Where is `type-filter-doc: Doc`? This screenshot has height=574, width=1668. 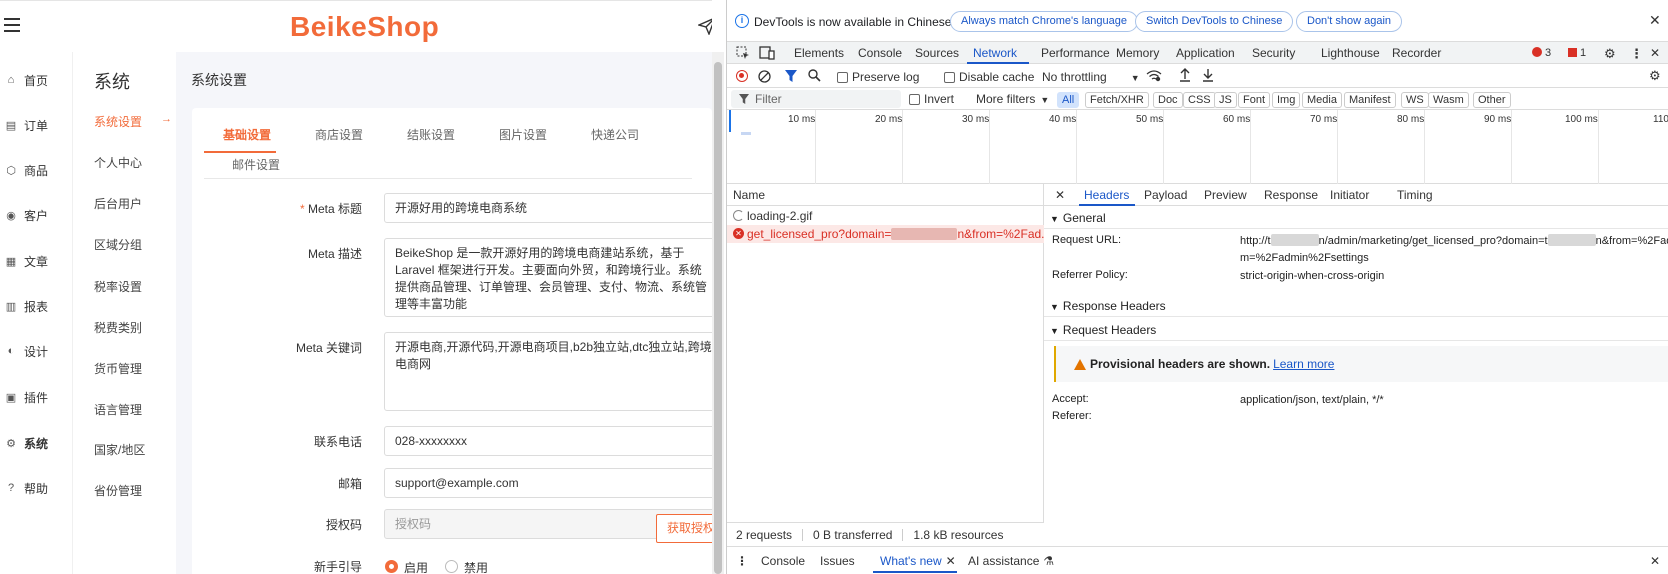
type-filter-doc: Doc is located at coordinates (1168, 100).